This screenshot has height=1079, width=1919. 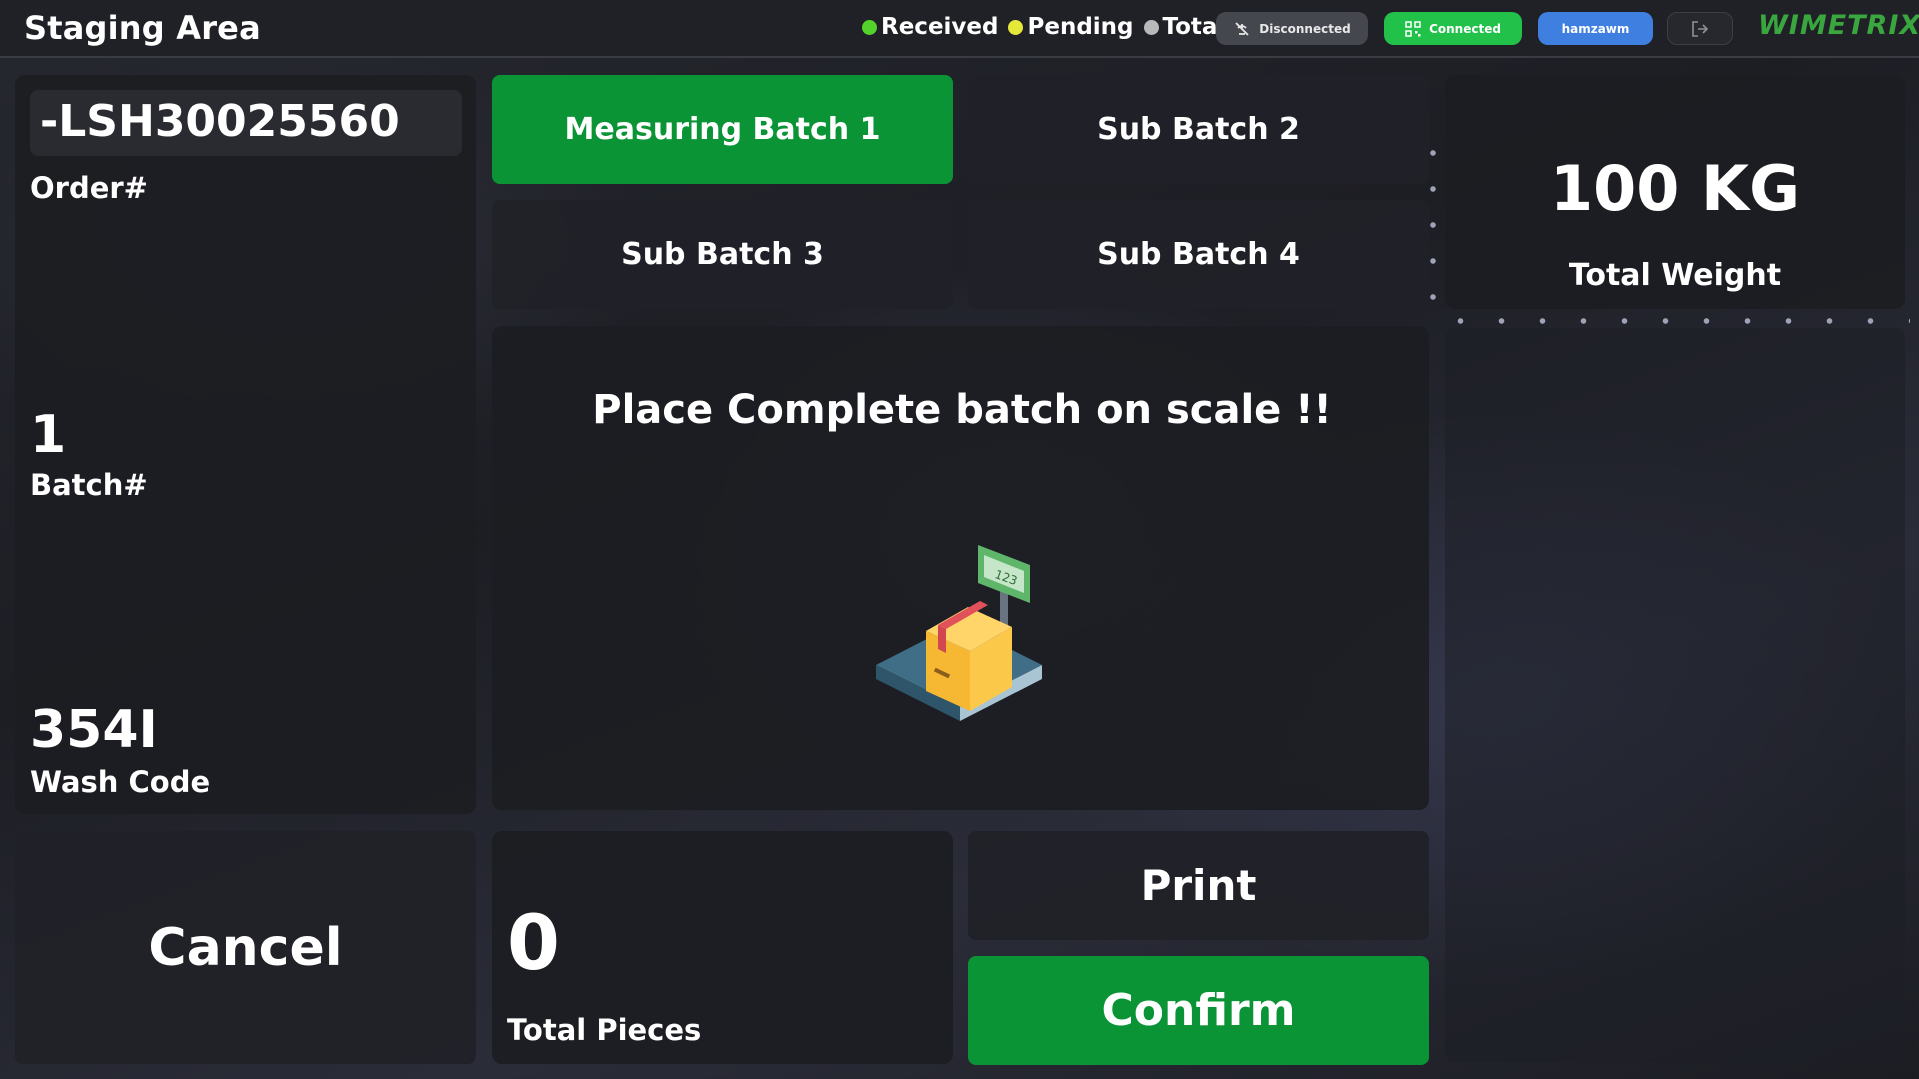 I want to click on logout-icon, so click(x=1700, y=28).